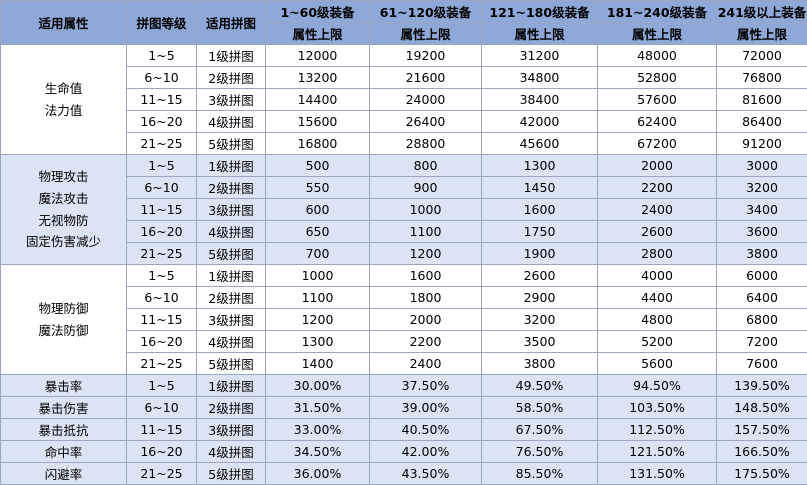 The width and height of the screenshot is (807, 485). Describe the element at coordinates (425, 297) in the screenshot. I see `value-cell: 1800` at that location.